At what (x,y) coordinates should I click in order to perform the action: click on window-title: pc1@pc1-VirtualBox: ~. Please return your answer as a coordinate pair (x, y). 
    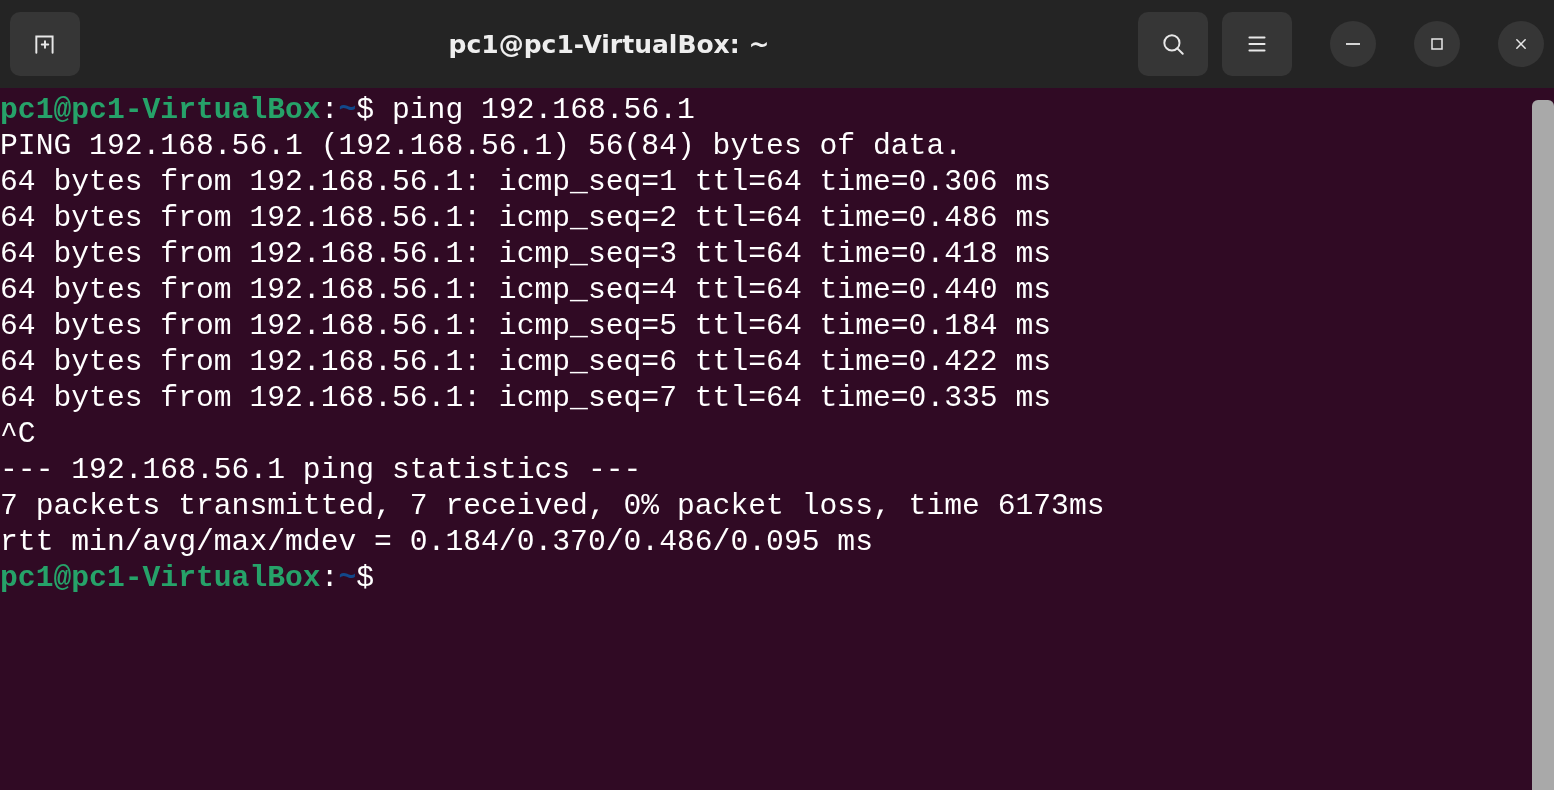
    Looking at the image, I should click on (609, 44).